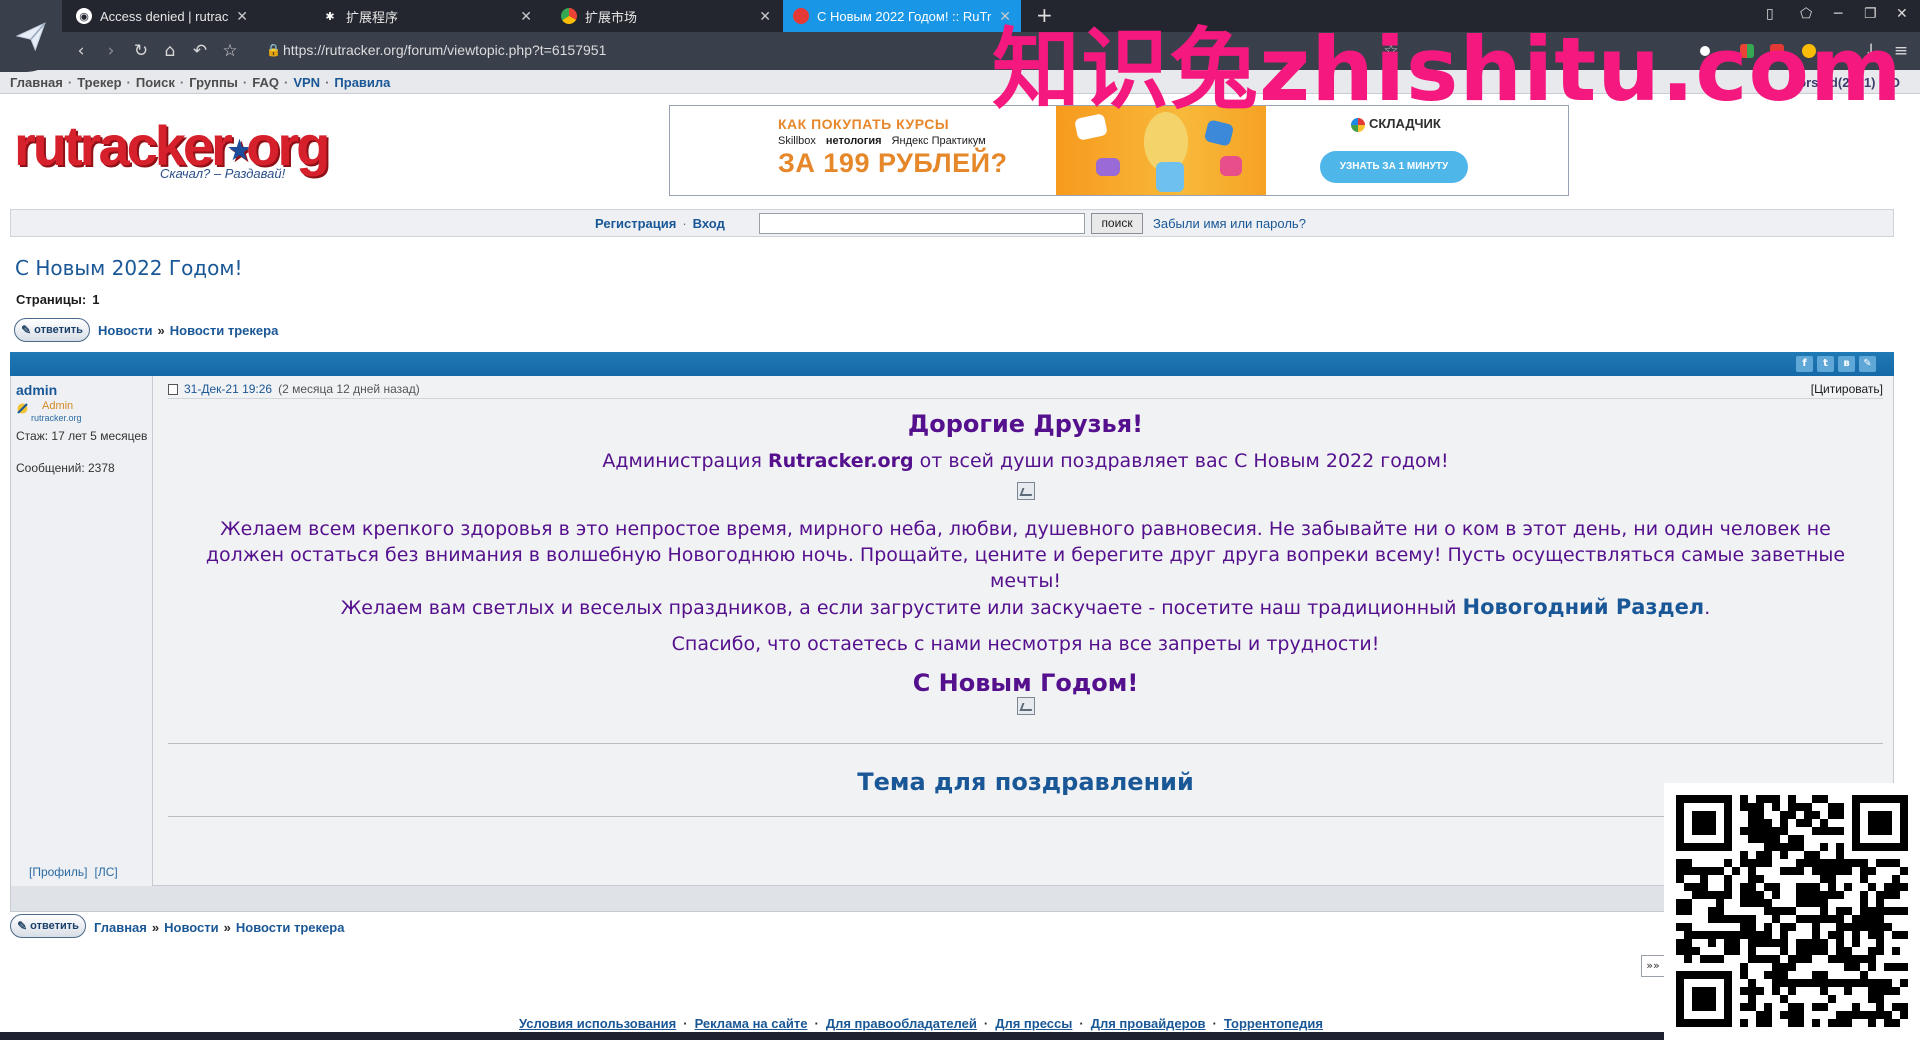 The width and height of the screenshot is (1920, 1040). What do you see at coordinates (170, 51) in the screenshot?
I see `home-icon: ⌂` at bounding box center [170, 51].